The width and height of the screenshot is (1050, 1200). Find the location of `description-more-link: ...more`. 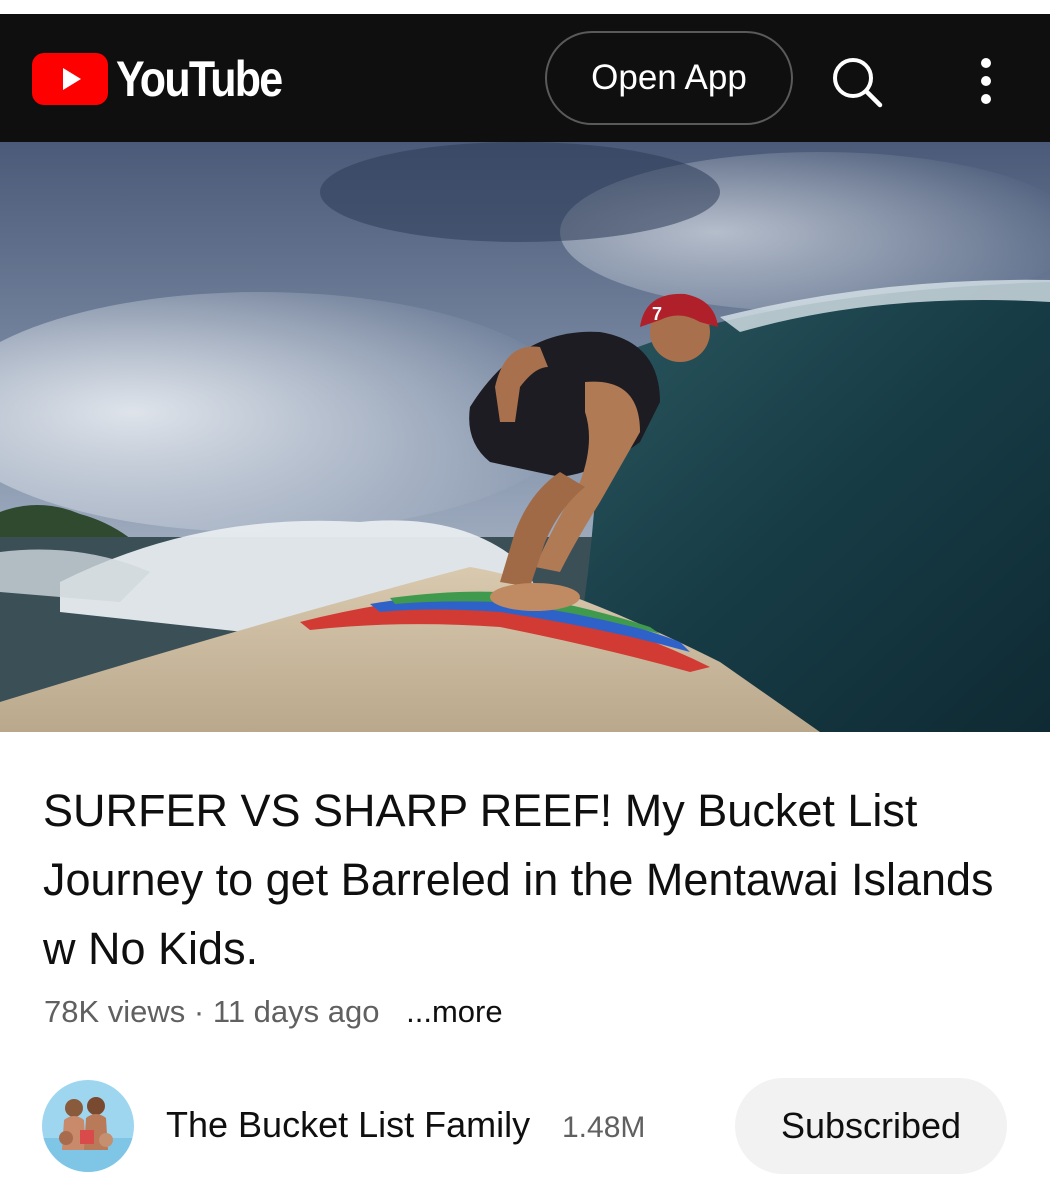

description-more-link: ...more is located at coordinates (454, 1011).